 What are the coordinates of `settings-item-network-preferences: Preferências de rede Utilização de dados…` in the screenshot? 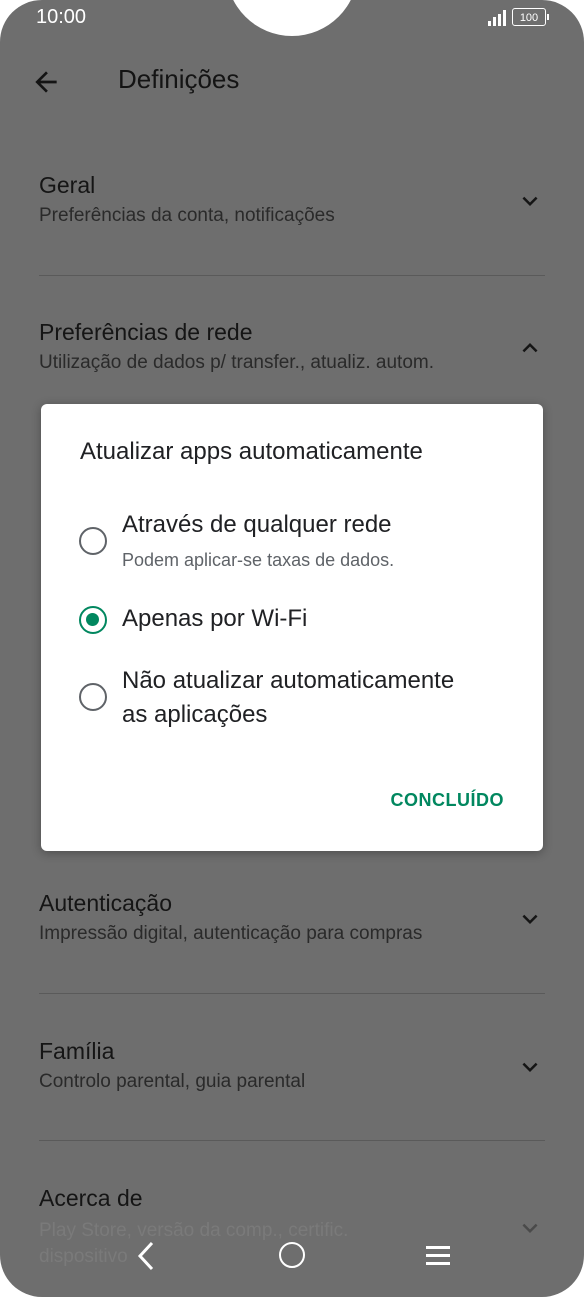 It's located at (292, 346).